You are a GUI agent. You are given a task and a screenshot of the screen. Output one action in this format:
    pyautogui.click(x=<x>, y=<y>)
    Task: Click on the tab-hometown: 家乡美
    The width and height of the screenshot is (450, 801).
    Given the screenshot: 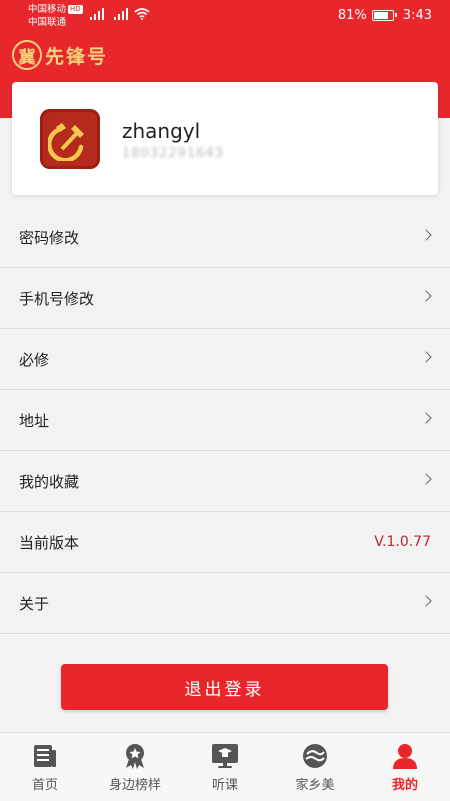 What is the action you would take?
    pyautogui.click(x=315, y=767)
    